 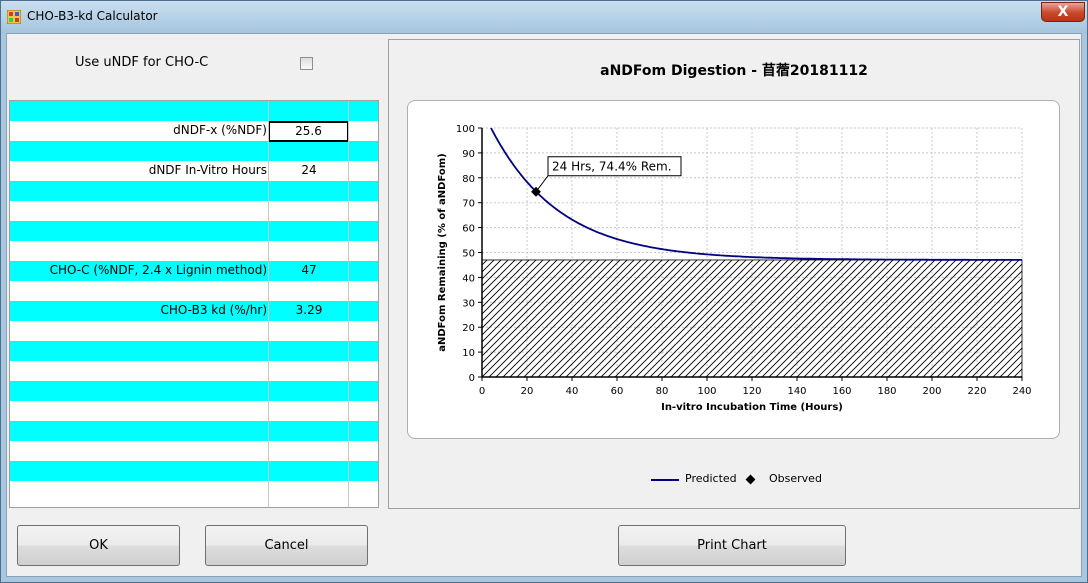 I want to click on undf-checkbox, so click(x=306, y=63).